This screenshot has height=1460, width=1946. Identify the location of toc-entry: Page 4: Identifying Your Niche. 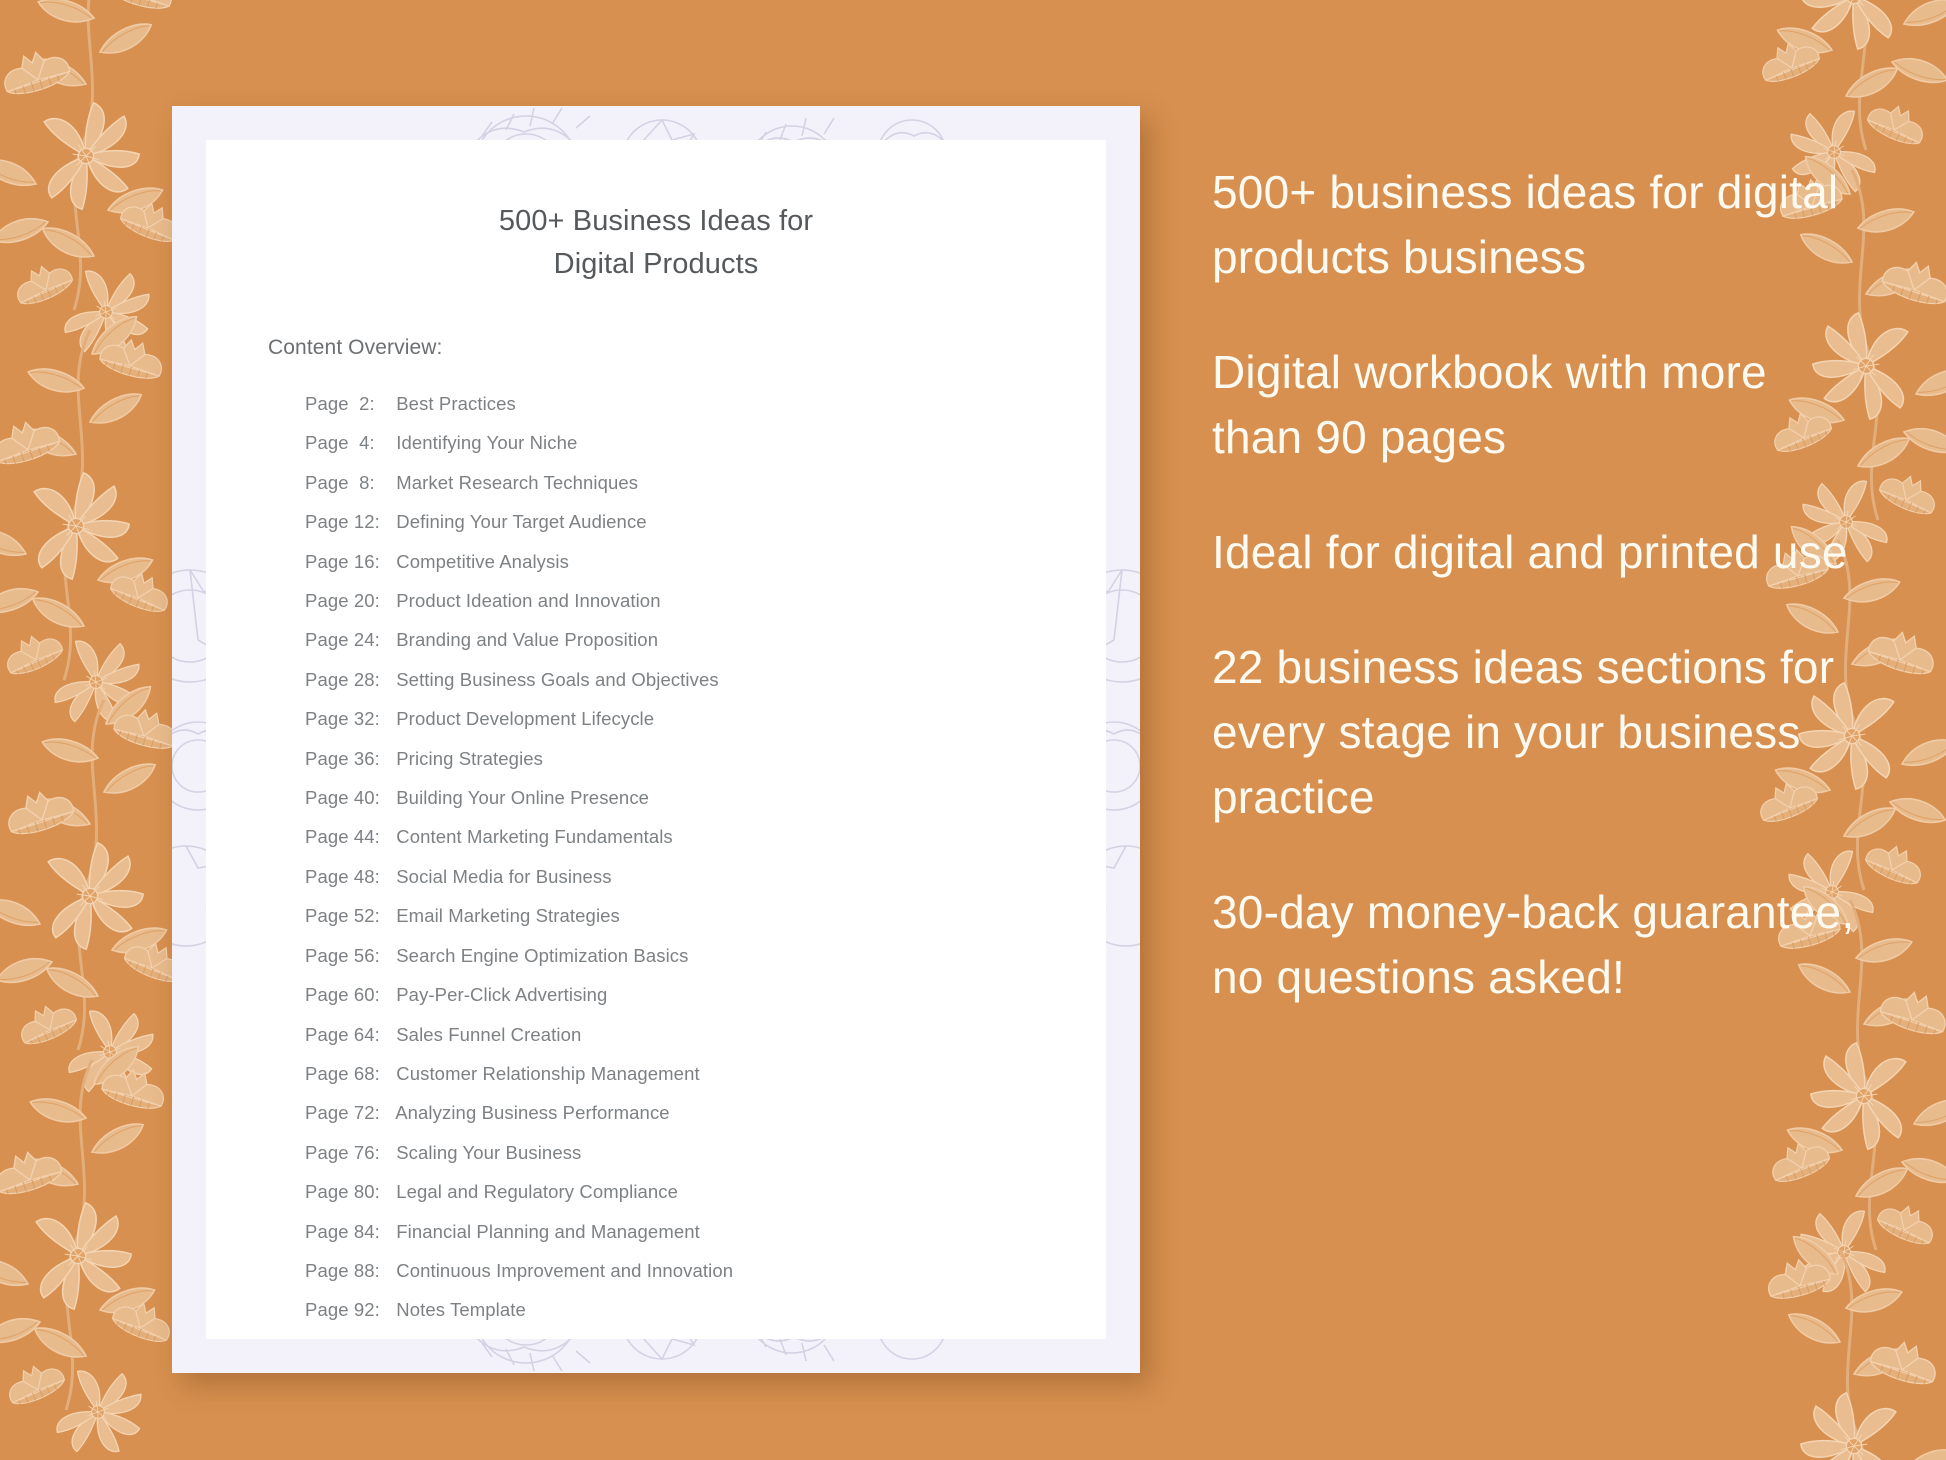
(705, 442).